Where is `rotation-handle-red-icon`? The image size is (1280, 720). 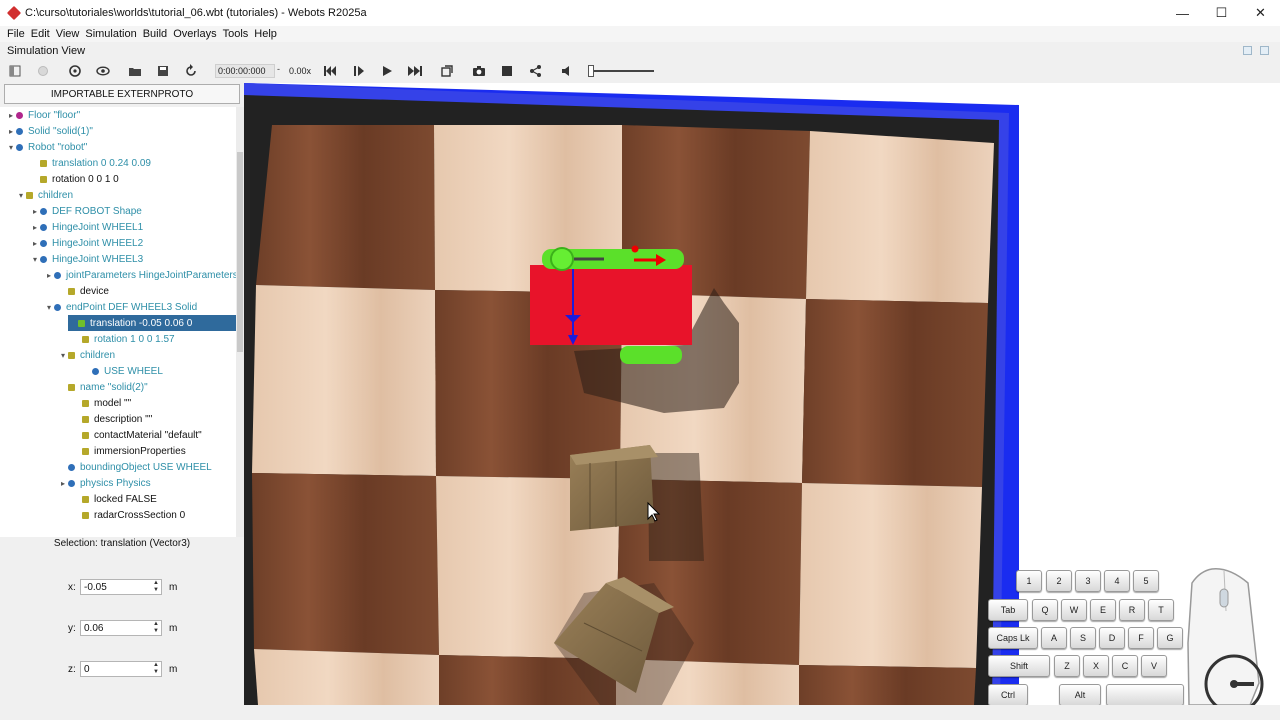
rotation-handle-red-icon is located at coordinates (635, 249).